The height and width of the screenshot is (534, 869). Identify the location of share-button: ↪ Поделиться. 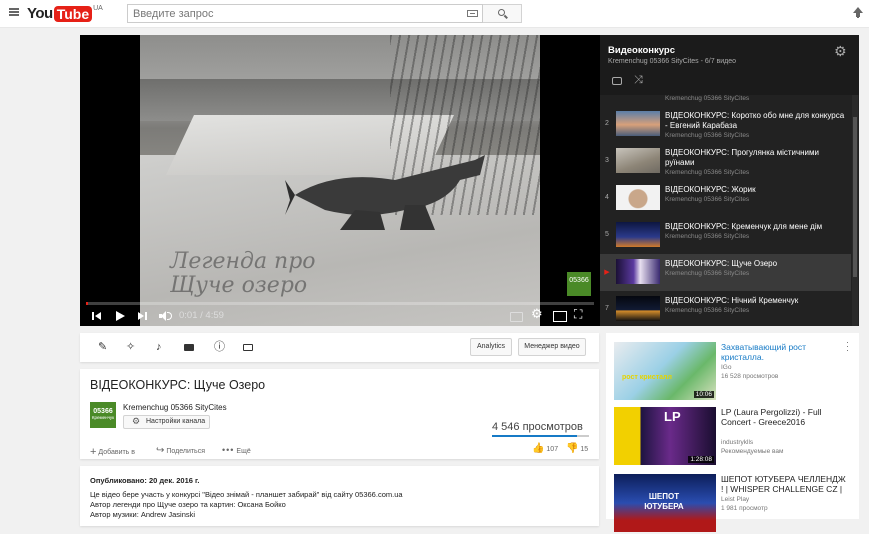
(180, 450).